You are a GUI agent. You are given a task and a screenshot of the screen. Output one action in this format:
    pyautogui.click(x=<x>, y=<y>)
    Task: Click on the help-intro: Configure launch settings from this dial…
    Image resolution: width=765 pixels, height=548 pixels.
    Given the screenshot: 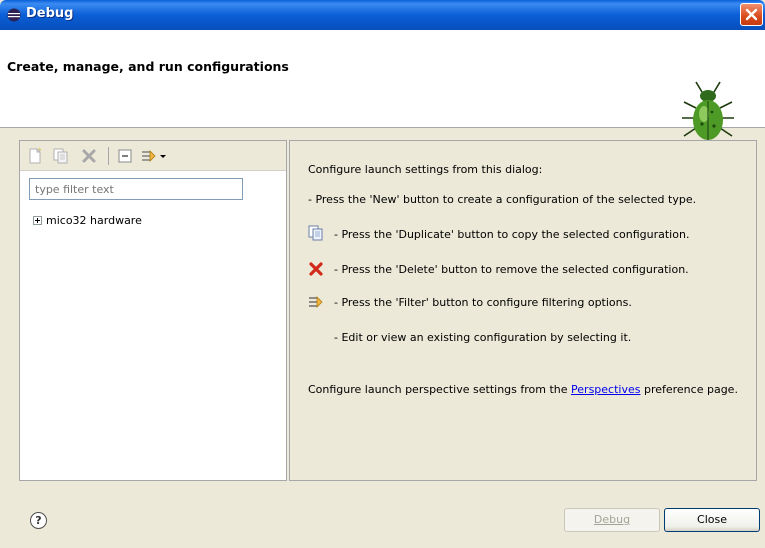 What is the action you would take?
    pyautogui.click(x=425, y=169)
    